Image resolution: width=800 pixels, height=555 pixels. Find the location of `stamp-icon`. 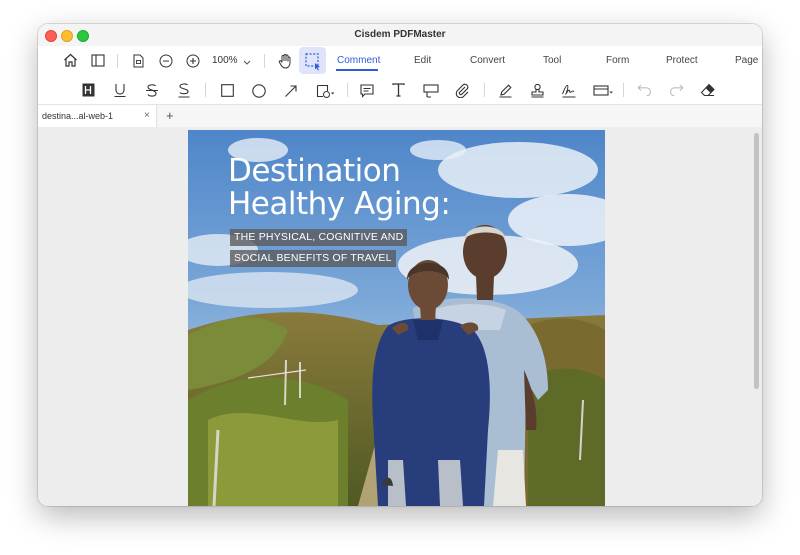

stamp-icon is located at coordinates (537, 90).